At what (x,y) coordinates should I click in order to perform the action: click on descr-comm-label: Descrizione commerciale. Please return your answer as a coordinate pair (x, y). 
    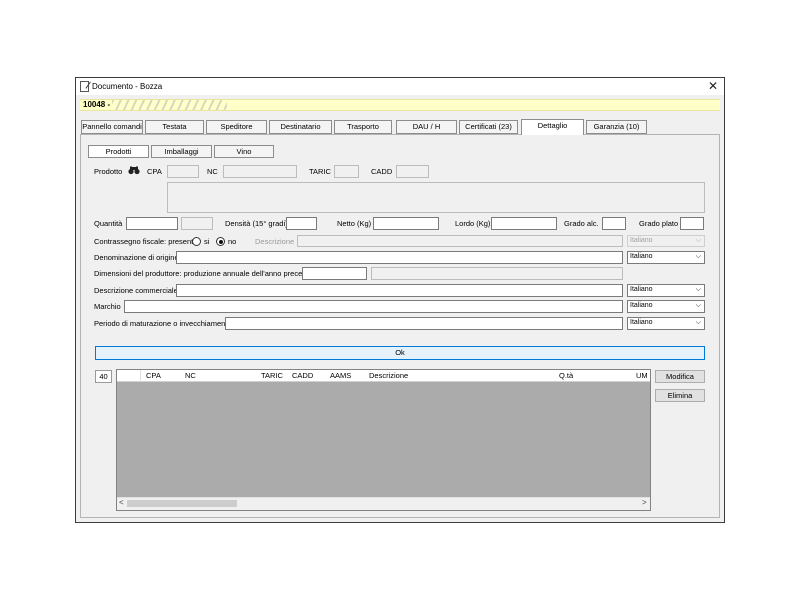
    Looking at the image, I should click on (136, 290).